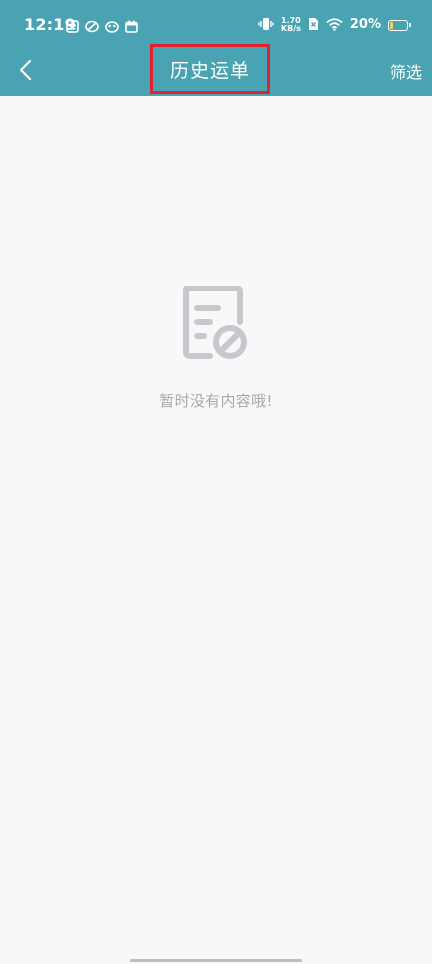 This screenshot has height=964, width=432. Describe the element at coordinates (391, 25) in the screenshot. I see `battery-level-fill` at that location.